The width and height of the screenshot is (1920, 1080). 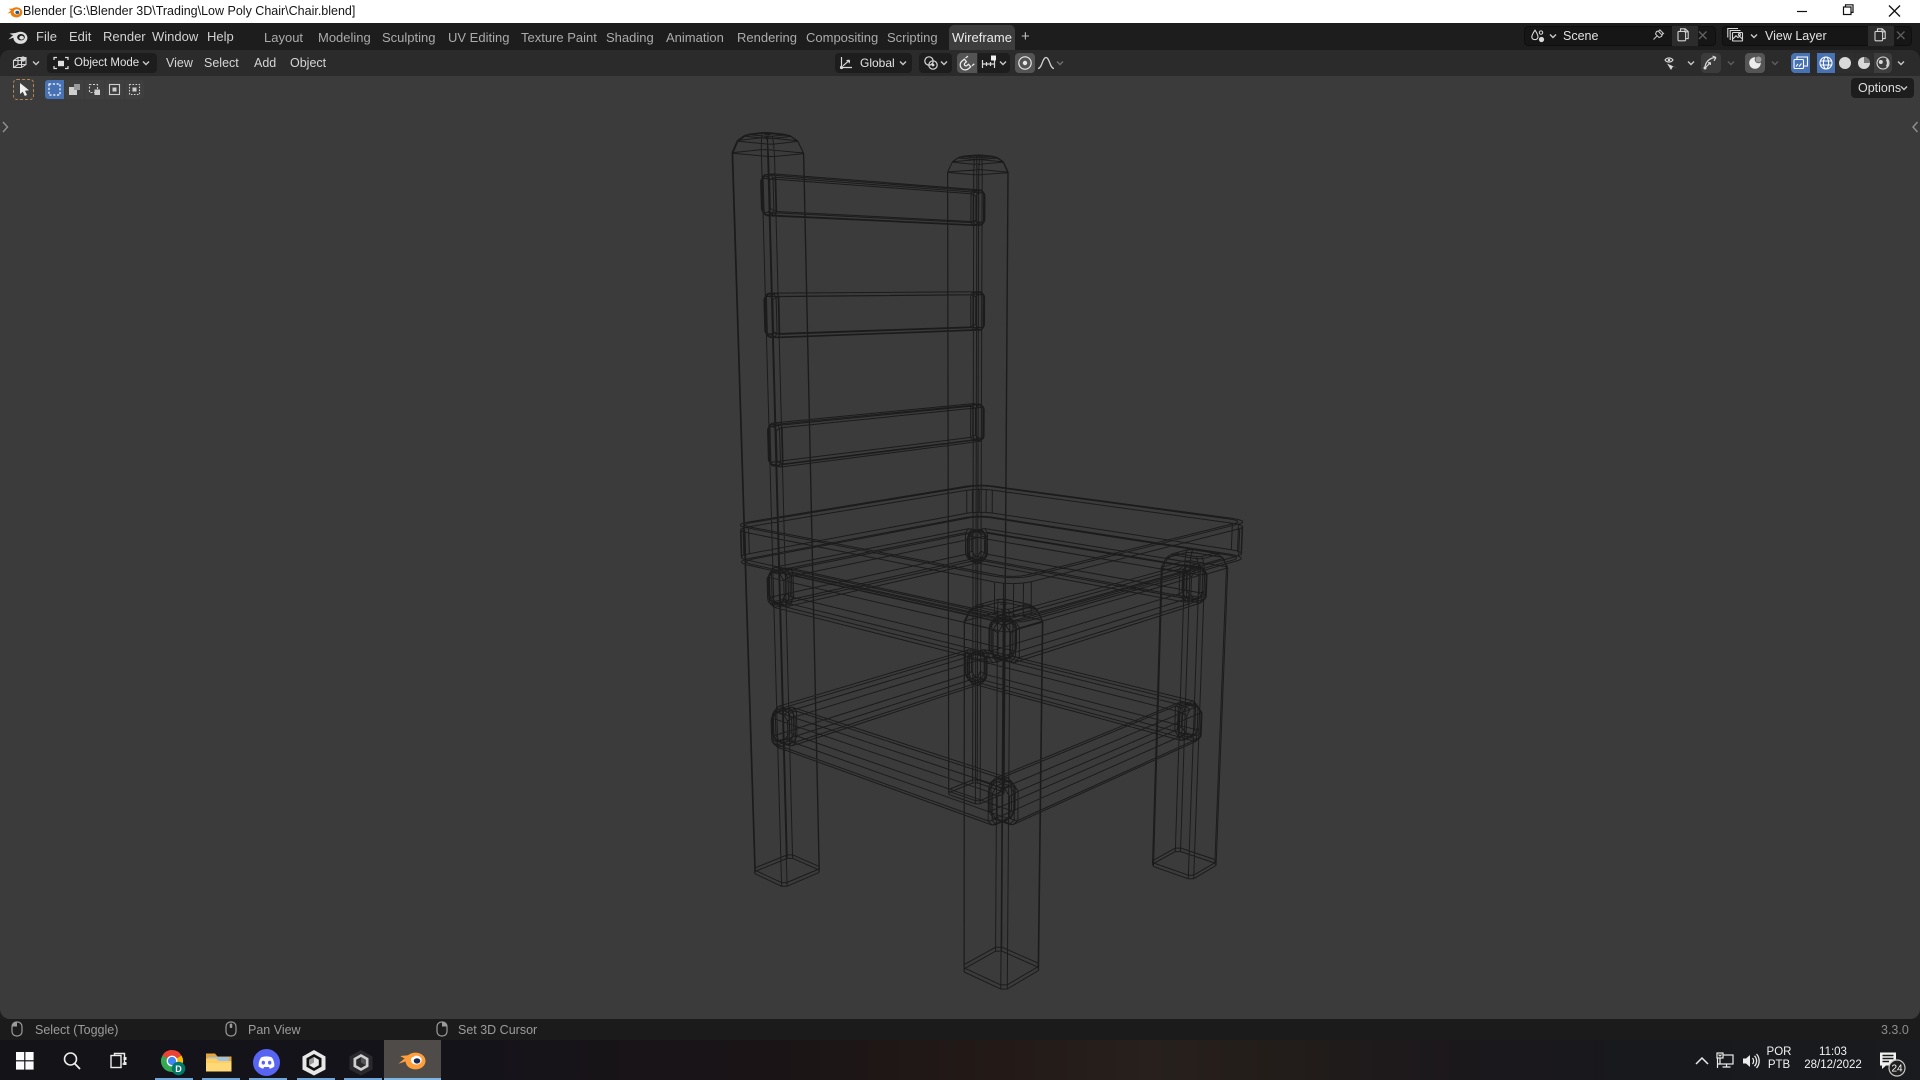 I want to click on svg-text: D, so click(x=178, y=1069).